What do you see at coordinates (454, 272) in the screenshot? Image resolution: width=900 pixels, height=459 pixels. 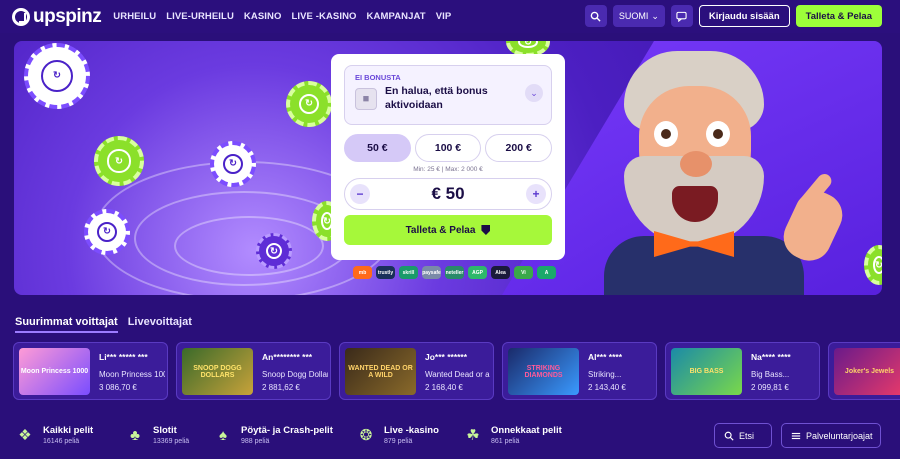 I see `payment-logo-icon: neteller` at bounding box center [454, 272].